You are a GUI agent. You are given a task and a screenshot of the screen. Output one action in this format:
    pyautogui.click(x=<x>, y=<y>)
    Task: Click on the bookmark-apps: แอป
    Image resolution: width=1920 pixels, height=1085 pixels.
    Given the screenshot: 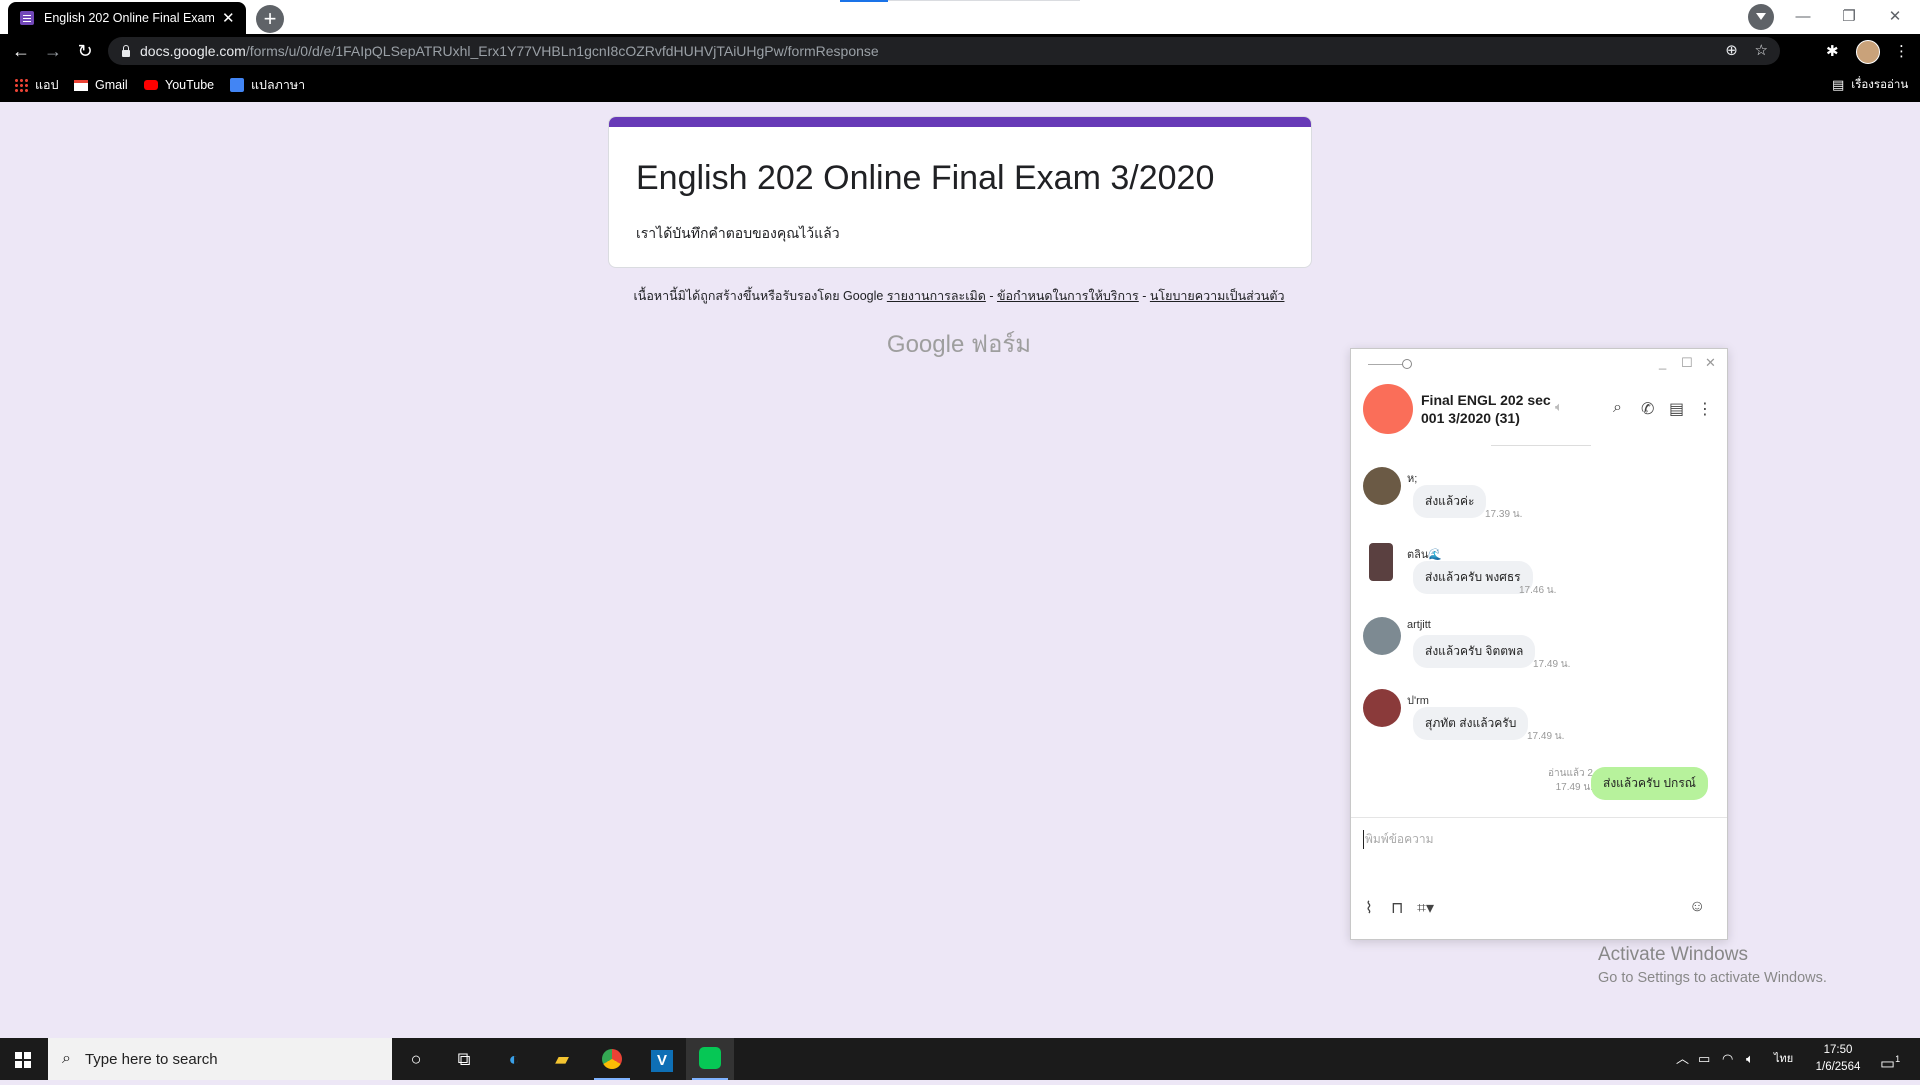 What is the action you would take?
    pyautogui.click(x=36, y=85)
    